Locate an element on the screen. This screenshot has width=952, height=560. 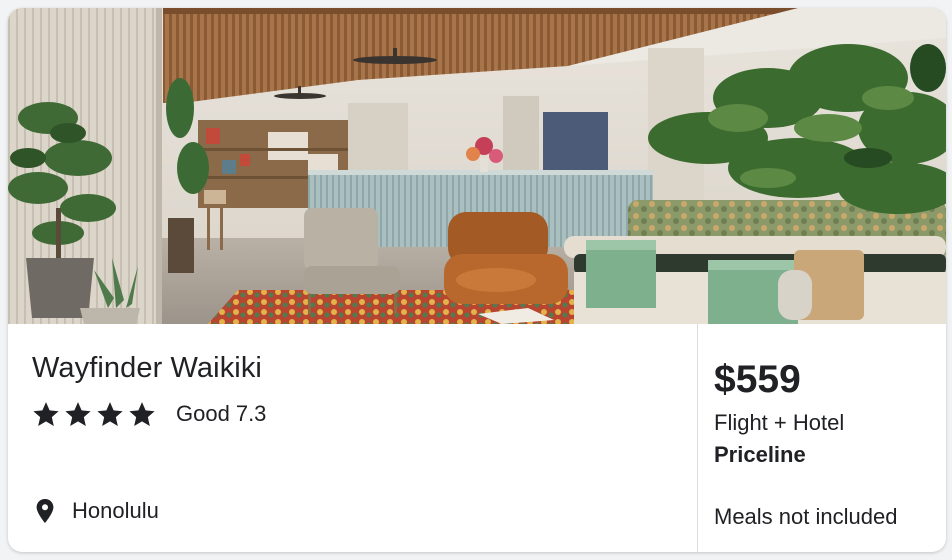
location-row: Honolulu is located at coordinates (97, 511).